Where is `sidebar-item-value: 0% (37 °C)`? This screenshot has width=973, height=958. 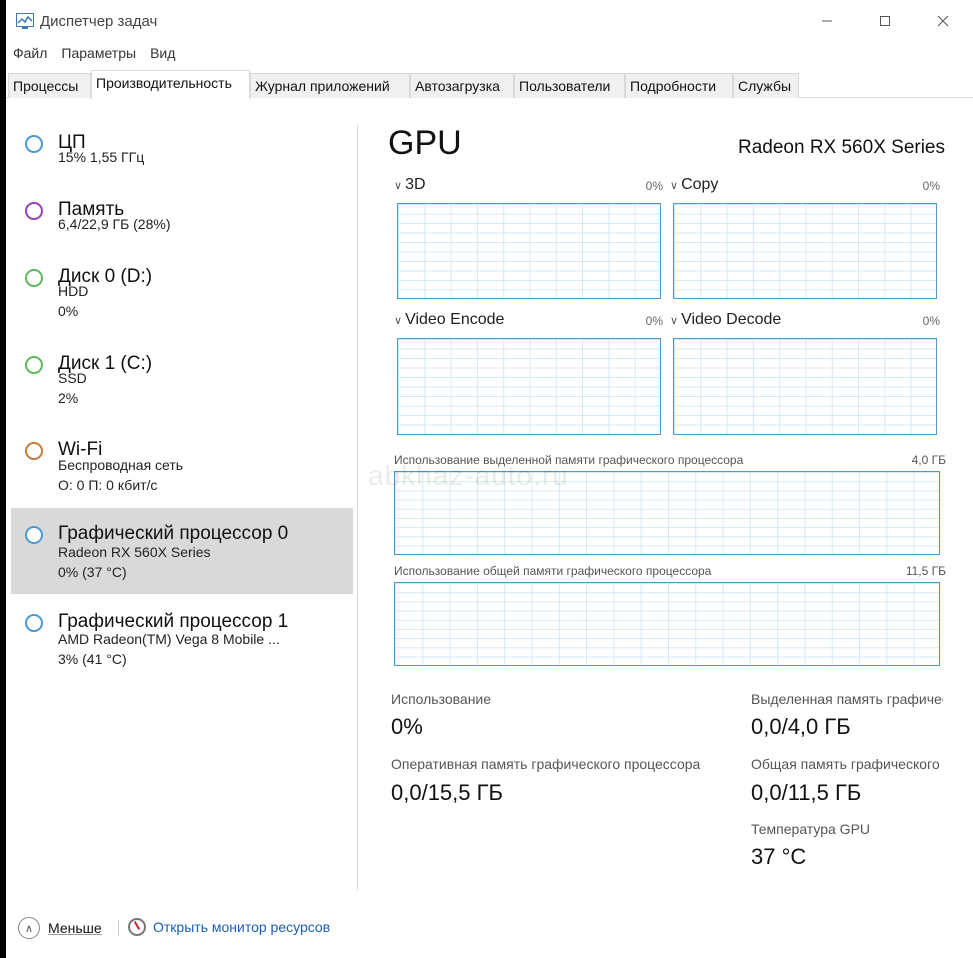
sidebar-item-value: 0% (37 °C) is located at coordinates (92, 572).